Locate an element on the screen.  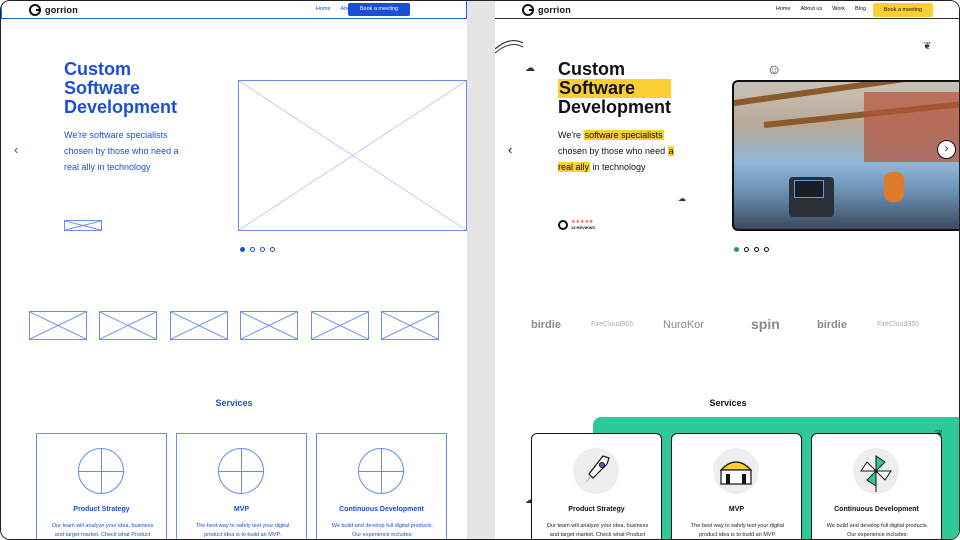
cloud-doodle-icon: ☁ is located at coordinates (530, 68).